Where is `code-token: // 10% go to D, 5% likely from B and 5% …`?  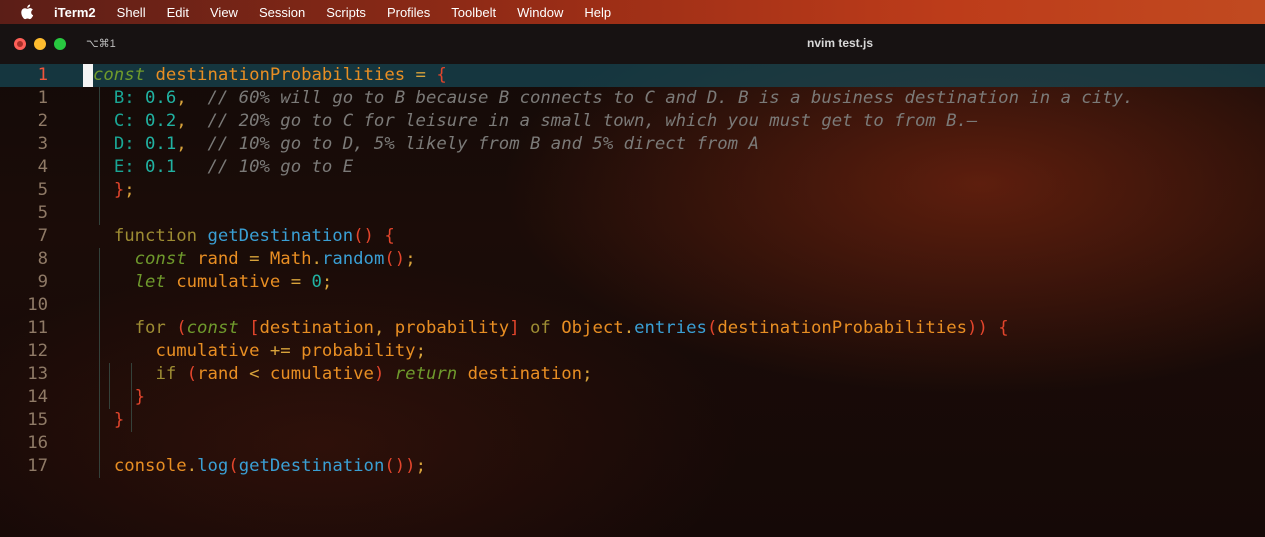 code-token: // 10% go to D, 5% likely from B and 5% … is located at coordinates (483, 144).